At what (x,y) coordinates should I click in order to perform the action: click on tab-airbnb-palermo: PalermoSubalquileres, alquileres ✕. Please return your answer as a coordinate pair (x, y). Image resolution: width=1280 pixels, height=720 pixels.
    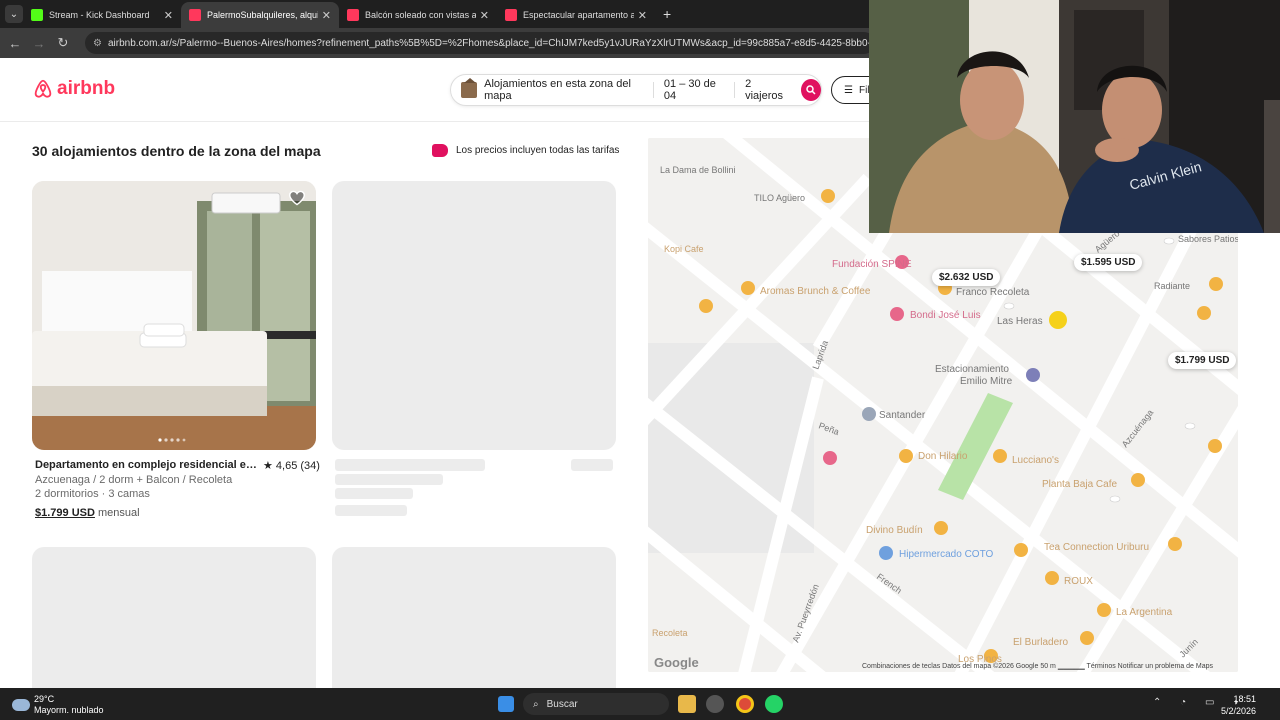
    Looking at the image, I should click on (260, 15).